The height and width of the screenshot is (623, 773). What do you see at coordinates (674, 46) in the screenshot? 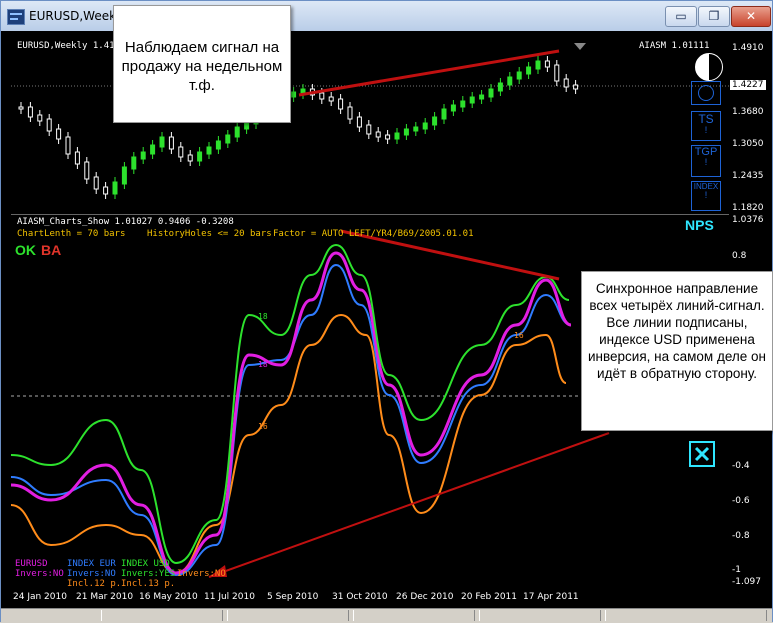
I see `aiasm-indicator-label: AIASM 1.01111` at bounding box center [674, 46].